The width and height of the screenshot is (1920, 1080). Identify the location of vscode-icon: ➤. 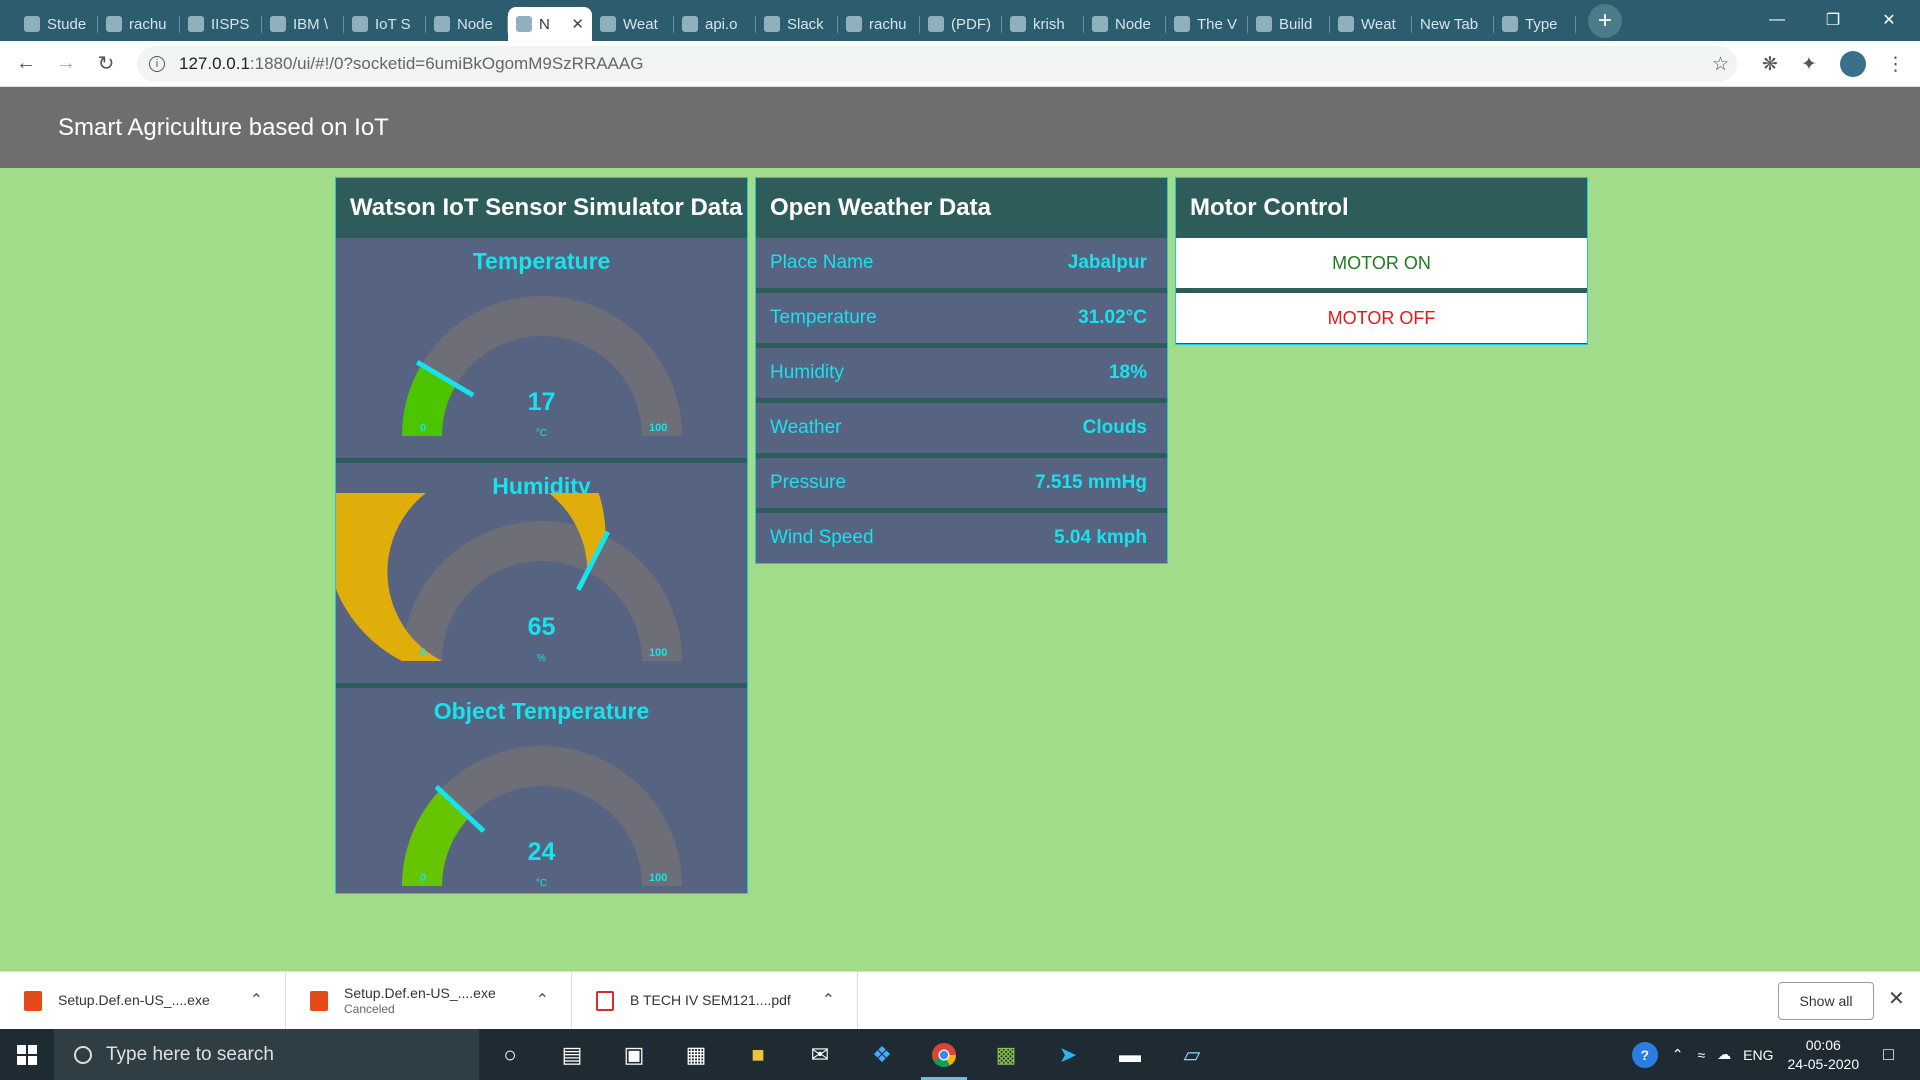
(1068, 1054).